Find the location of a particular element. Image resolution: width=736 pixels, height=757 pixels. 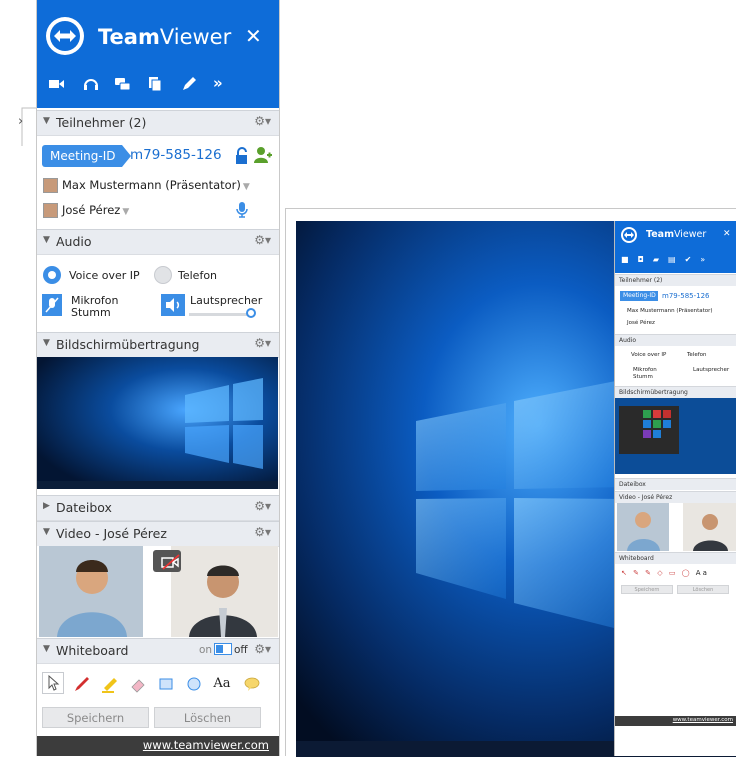

screen-share-header: ▼ Bildschirmübertragung ⚙▾ is located at coordinates (158, 345).